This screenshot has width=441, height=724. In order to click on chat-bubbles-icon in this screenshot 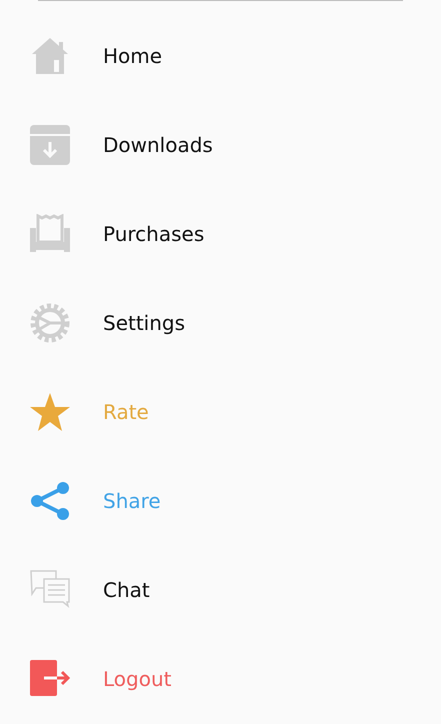, I will do `click(50, 590)`.